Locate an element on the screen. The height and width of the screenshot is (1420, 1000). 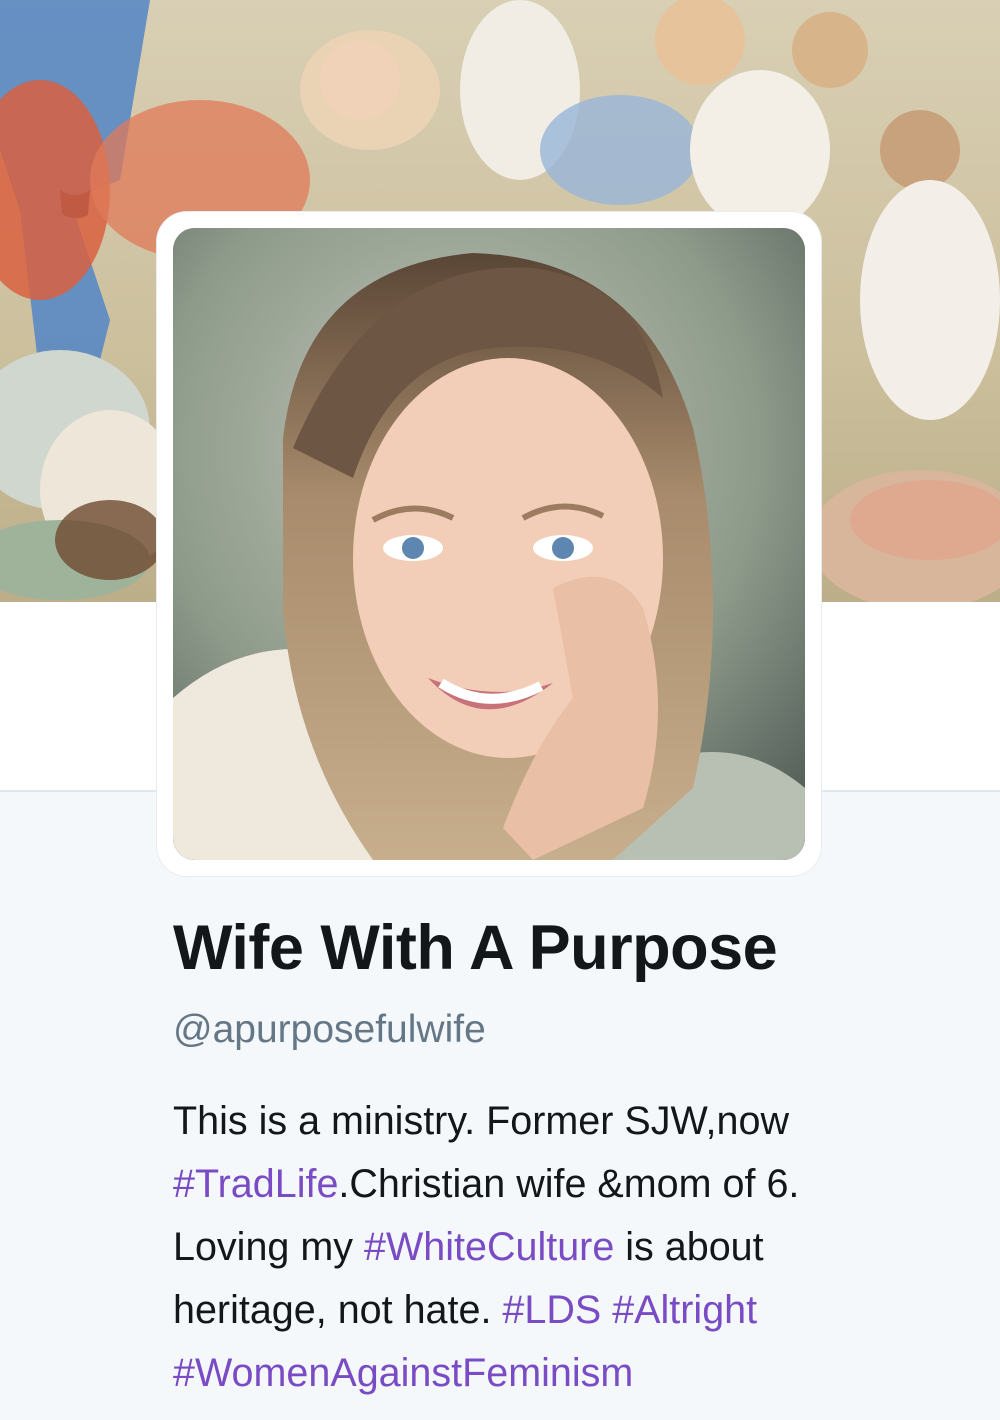
hashtag-link-womenagainstfeminism: #WomenAgainstFeminism is located at coordinates (403, 1373).